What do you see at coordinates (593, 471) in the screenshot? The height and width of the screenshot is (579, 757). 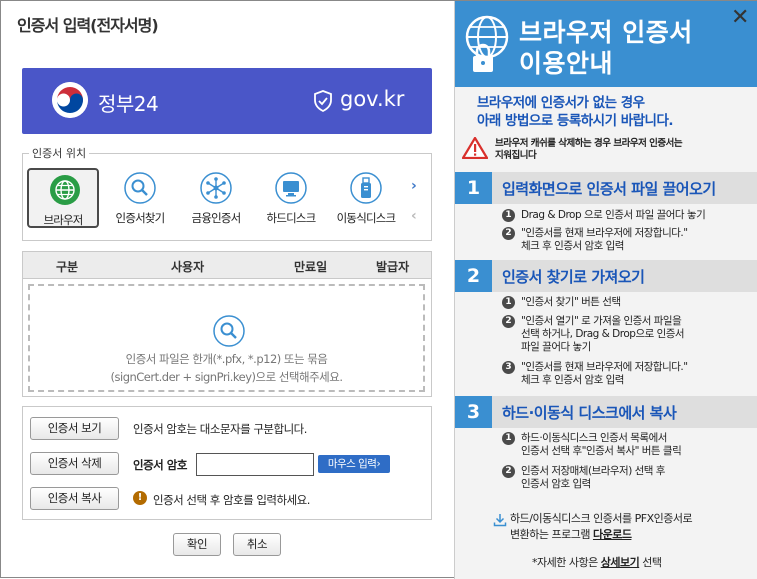 I see `step-line: 인증서 저장매체(브라우저) 선택 후` at bounding box center [593, 471].